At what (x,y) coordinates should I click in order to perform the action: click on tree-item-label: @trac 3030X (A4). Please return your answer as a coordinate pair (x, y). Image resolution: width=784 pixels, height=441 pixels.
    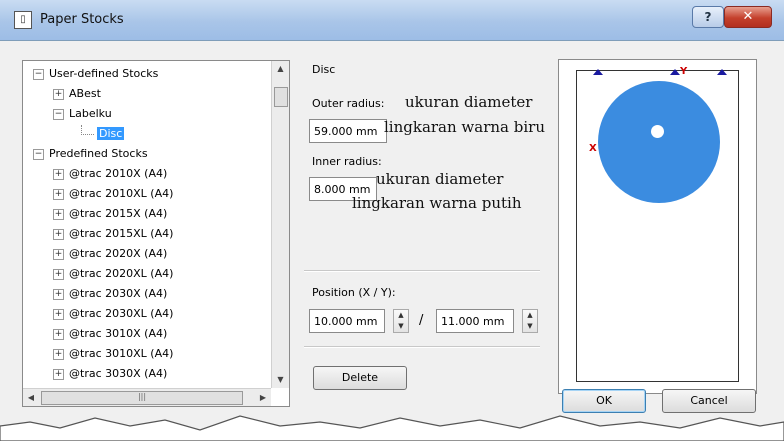
    Looking at the image, I should click on (118, 373).